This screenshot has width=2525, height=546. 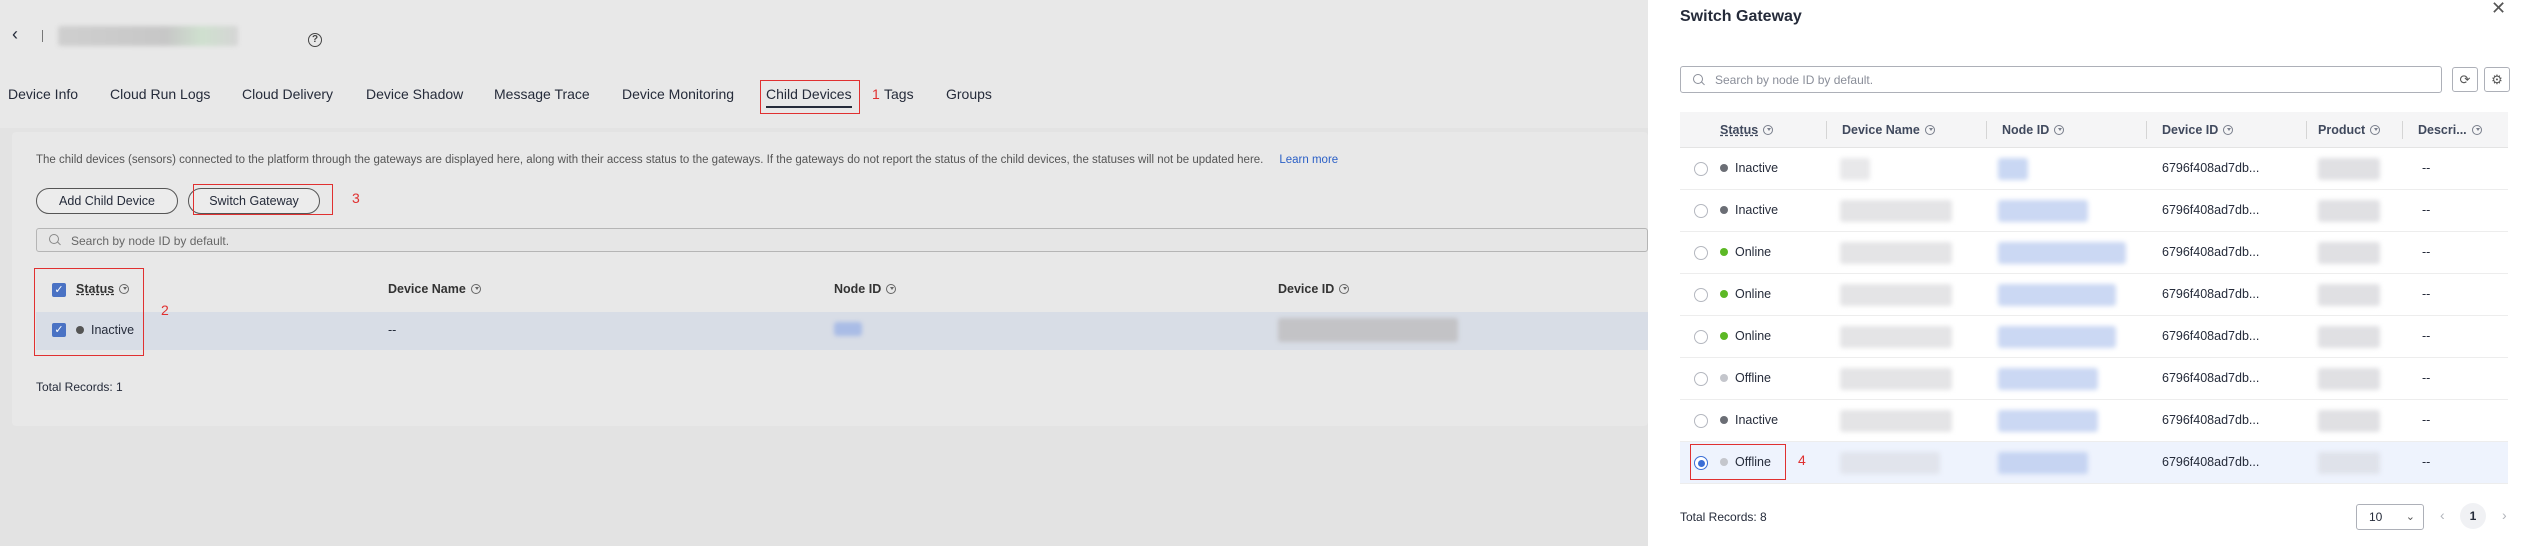 I want to click on col-status: Status, so click(x=1747, y=130).